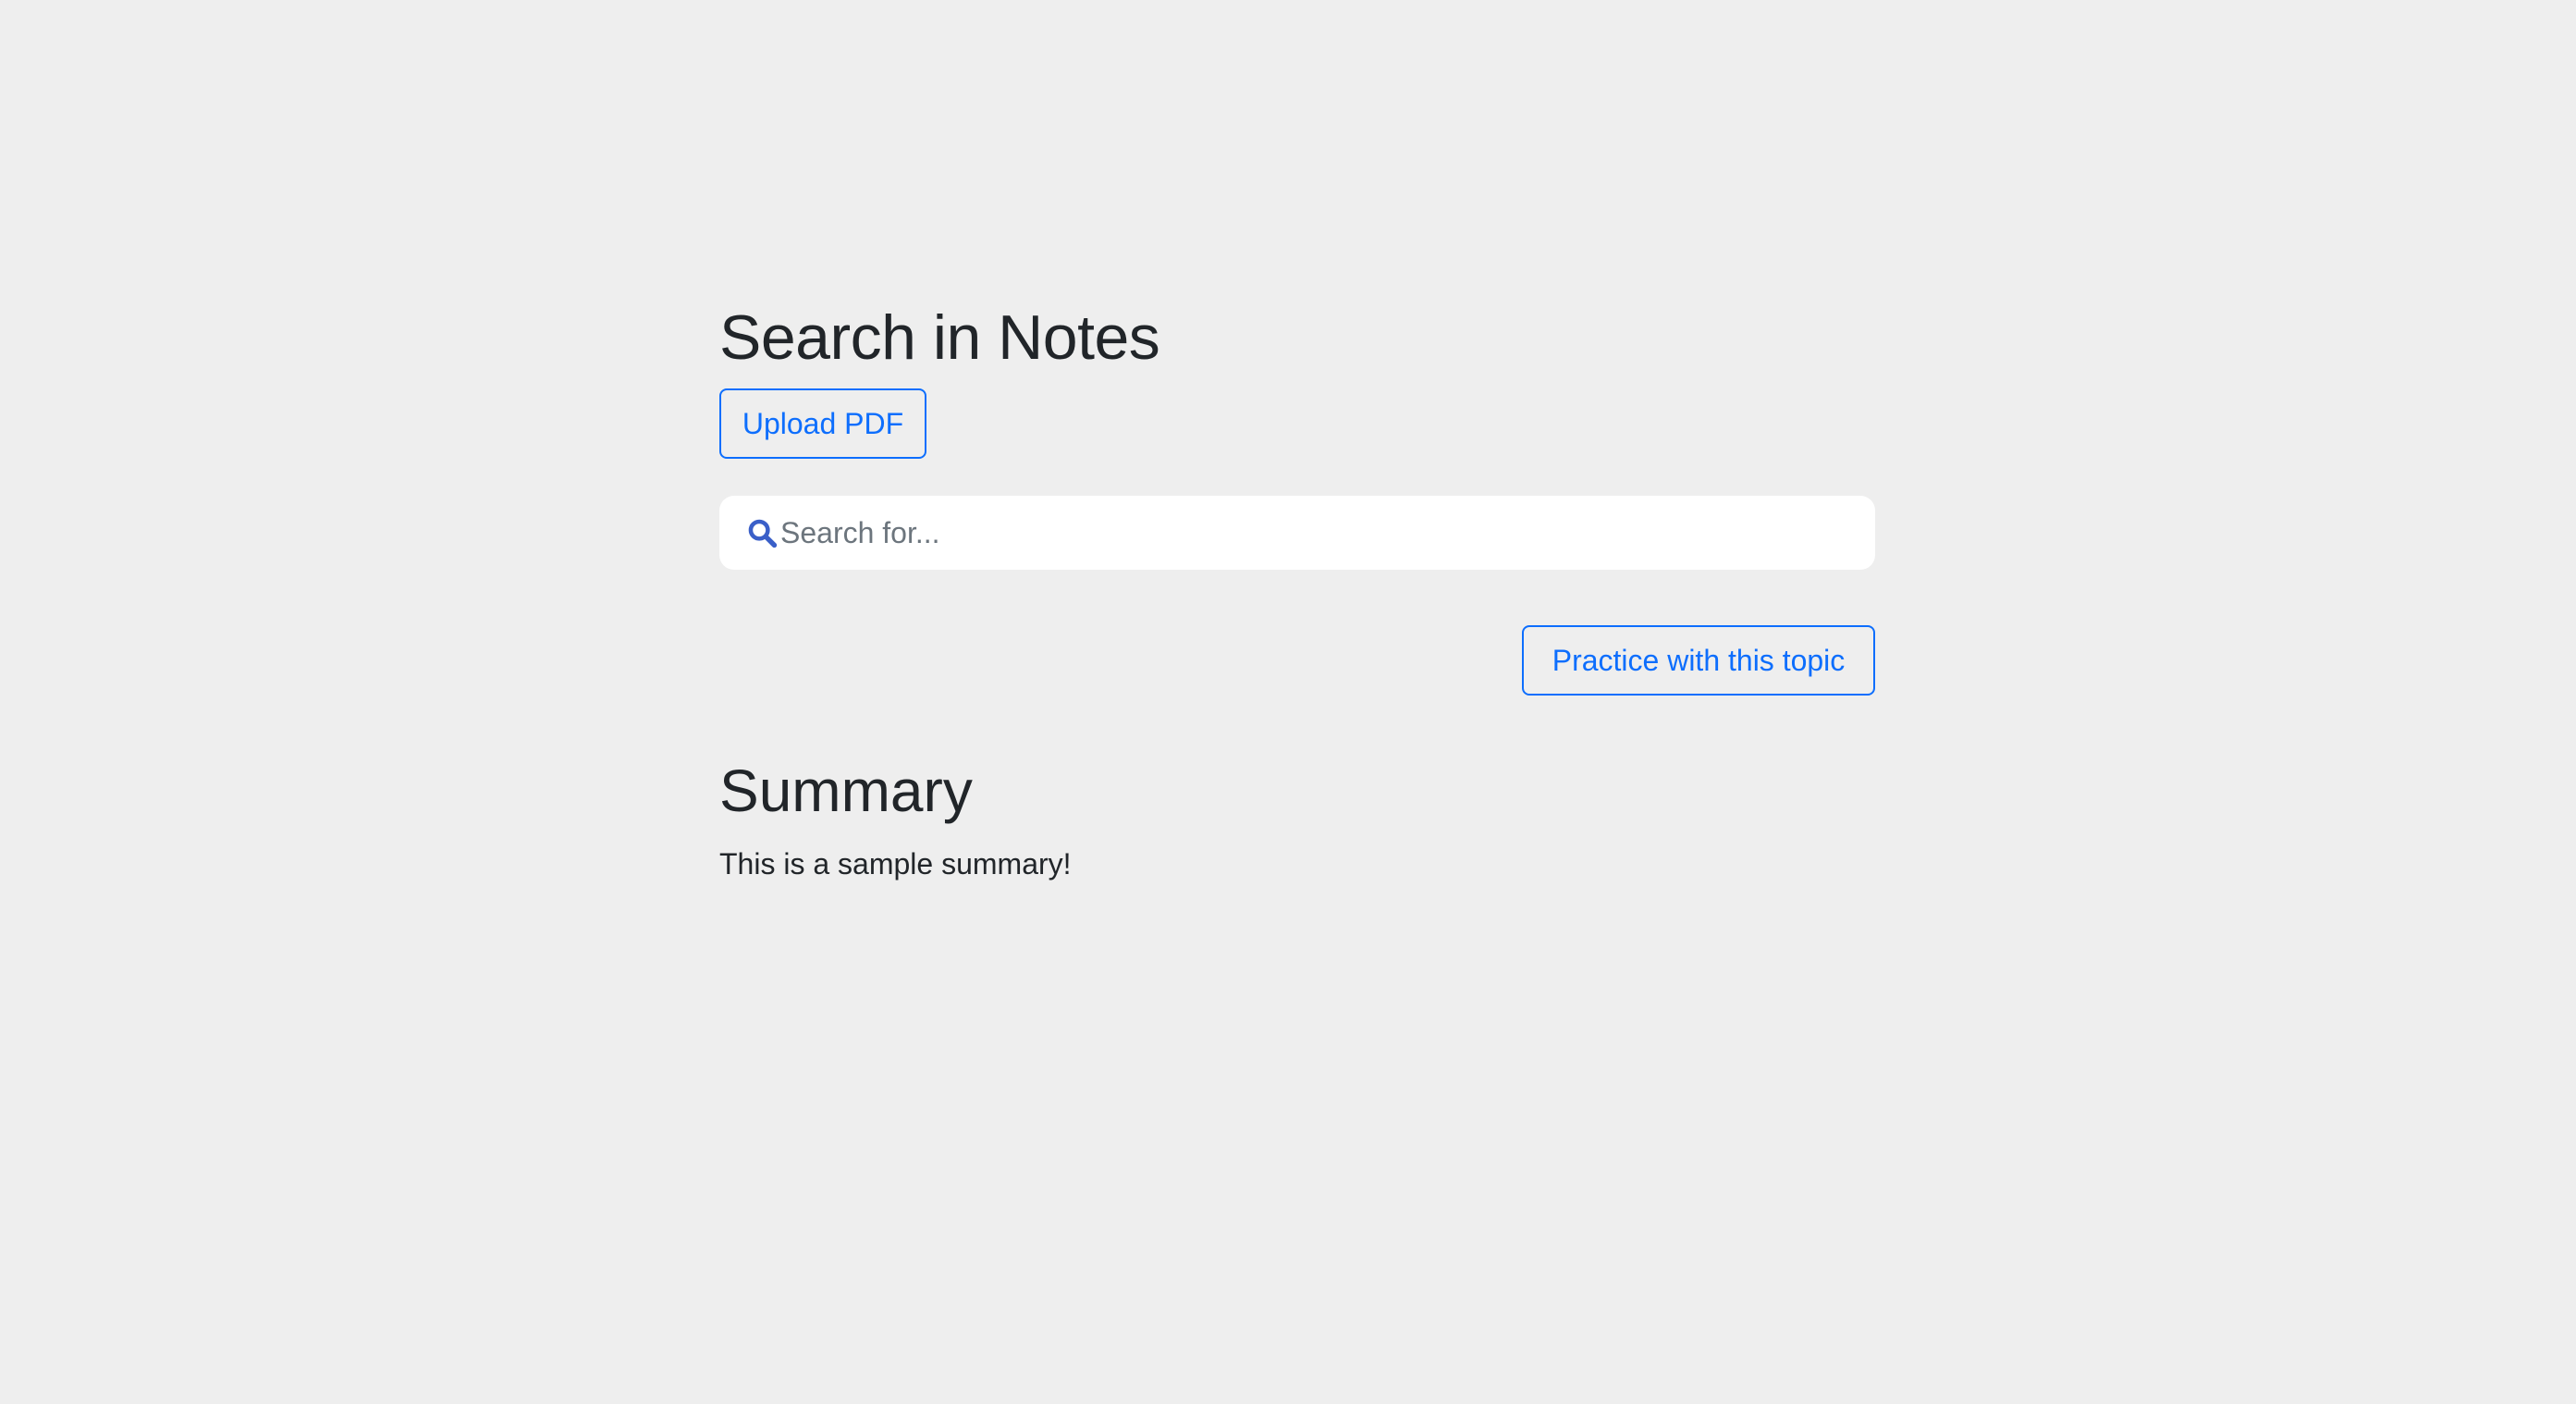 The image size is (2576, 1404). What do you see at coordinates (822, 423) in the screenshot?
I see `upload-pdf-button: Upload PDF` at bounding box center [822, 423].